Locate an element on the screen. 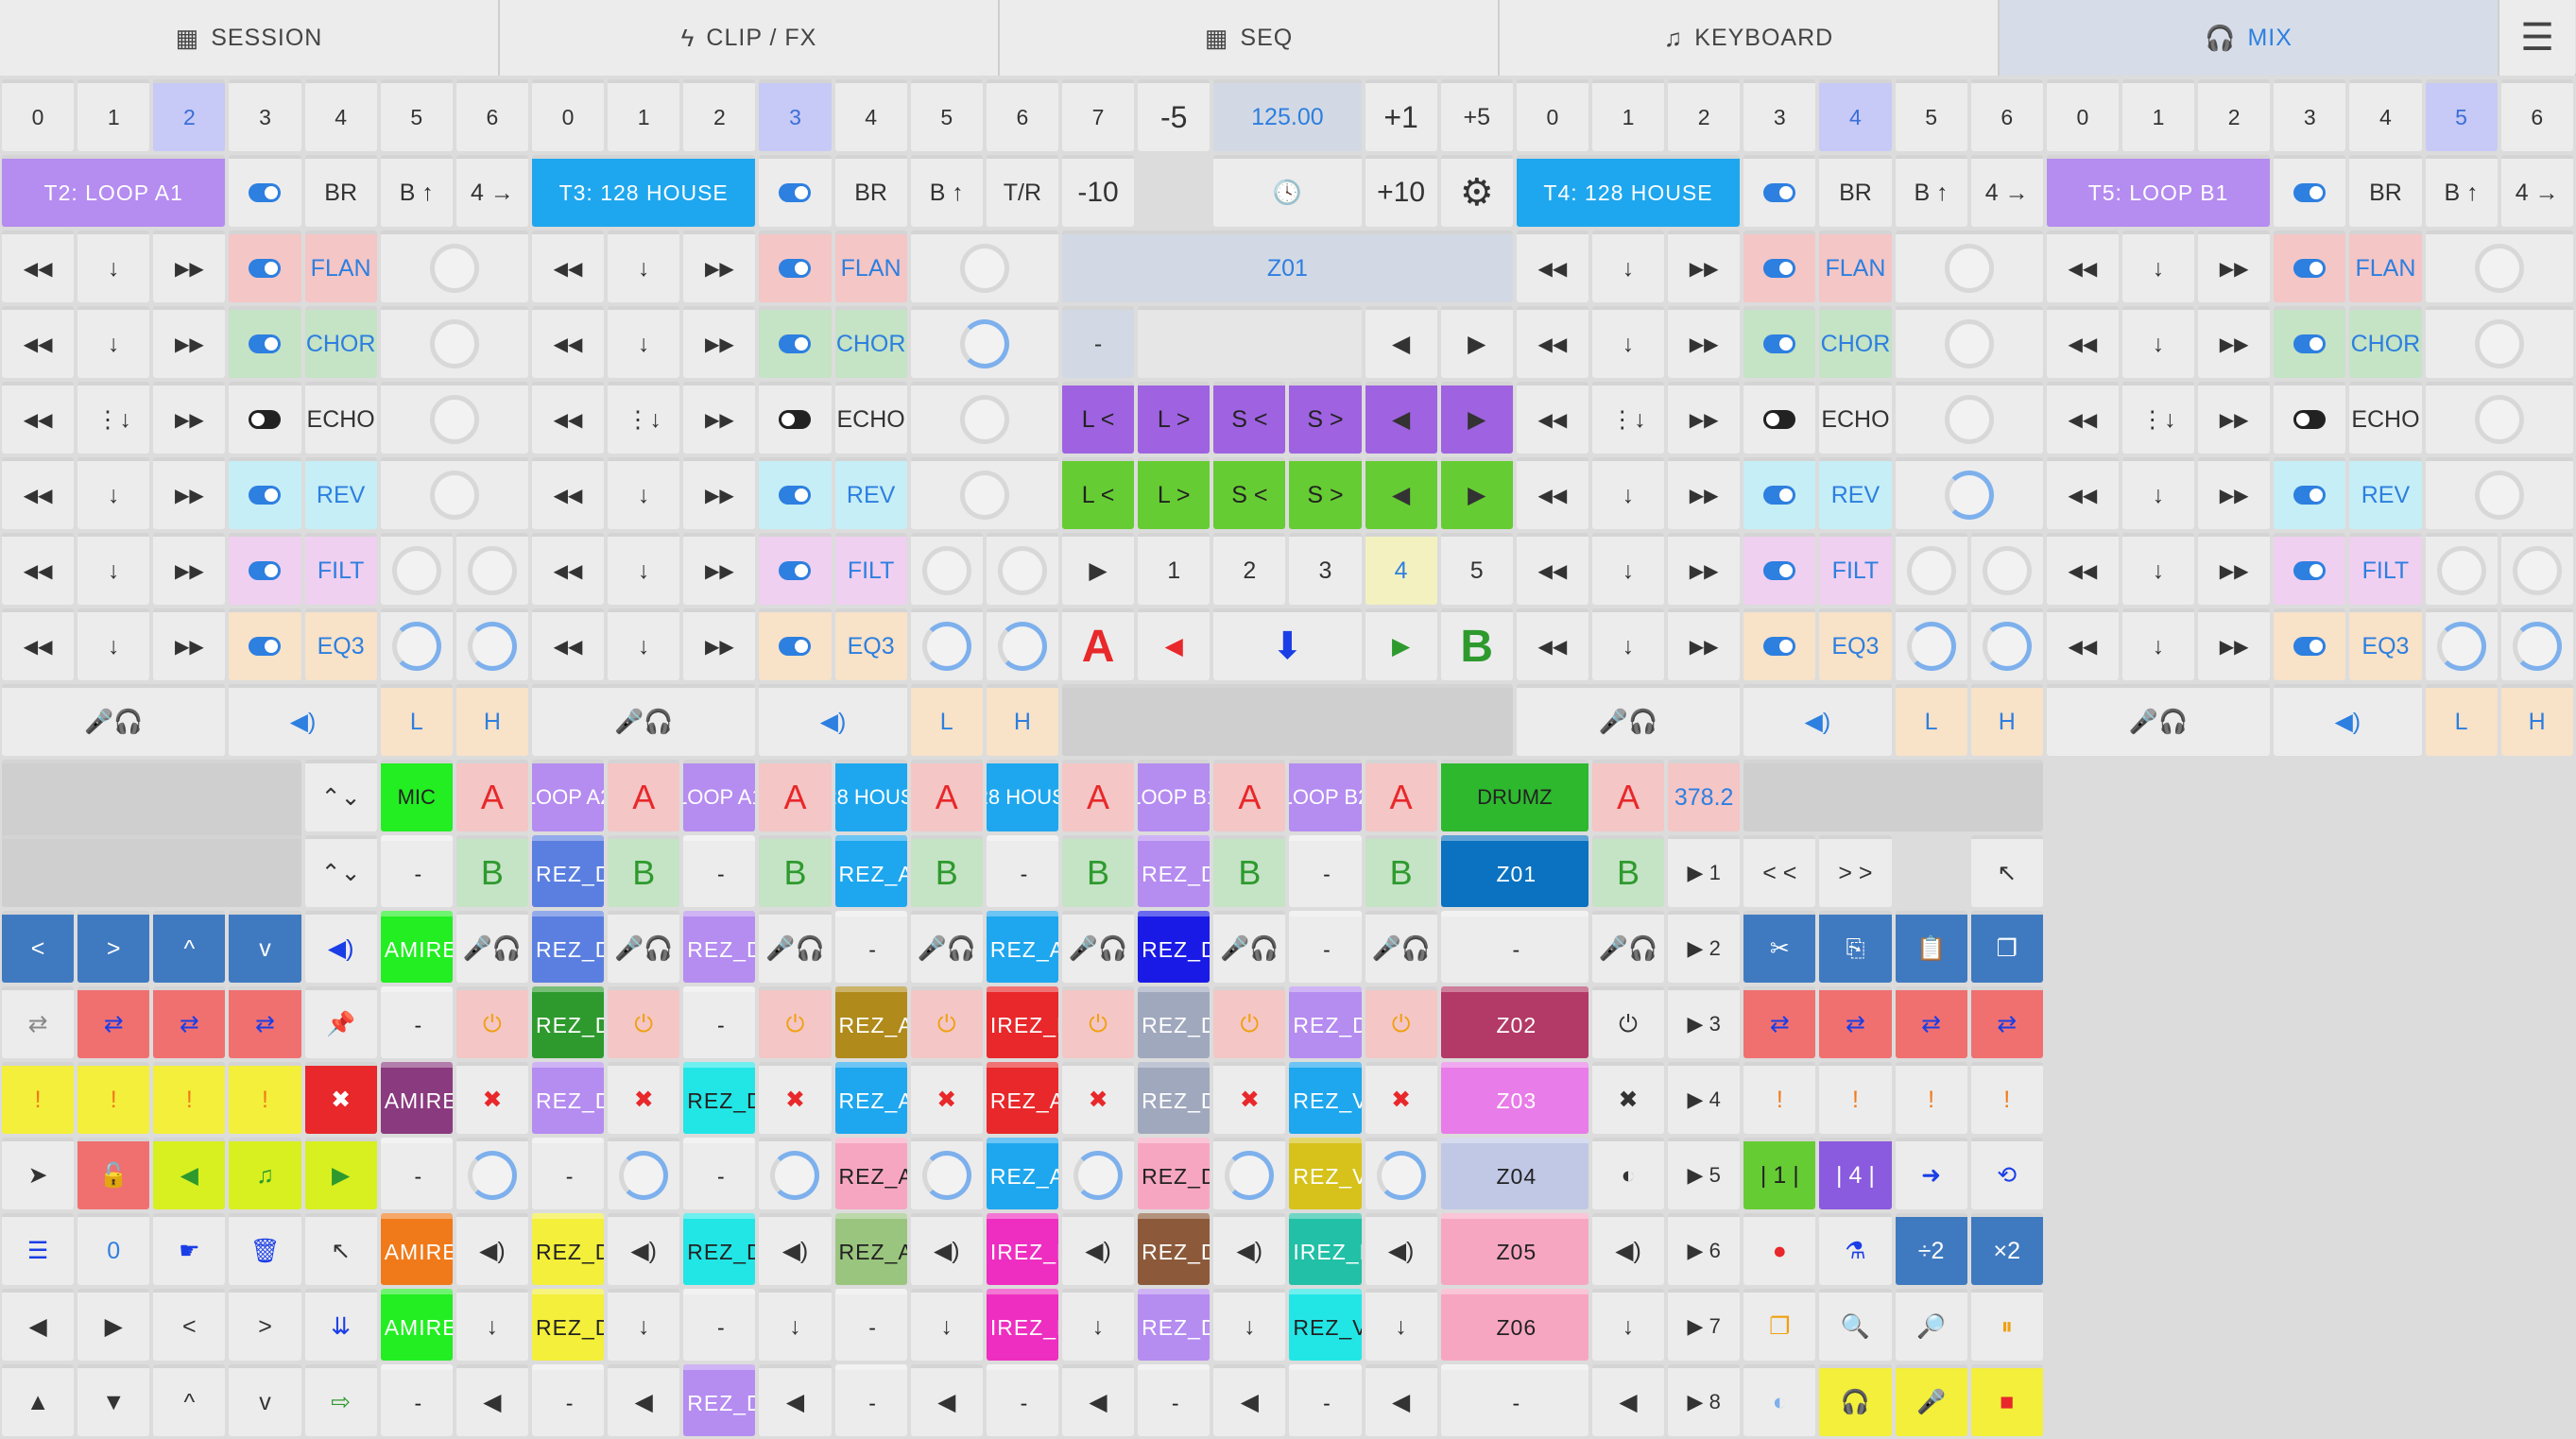  down-arrow-icon: ⬇ is located at coordinates (1287, 644).